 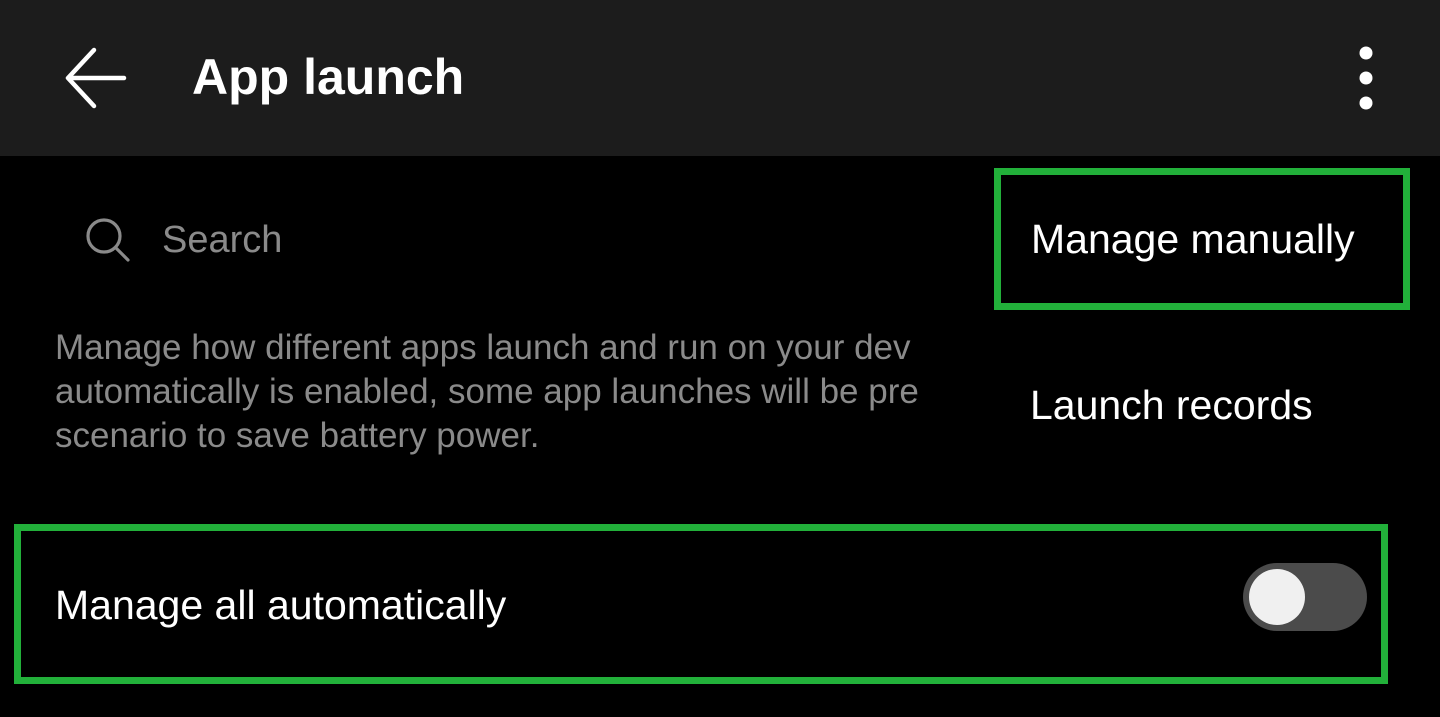 I want to click on menu-item-label: Manage manually, so click(x=1193, y=238).